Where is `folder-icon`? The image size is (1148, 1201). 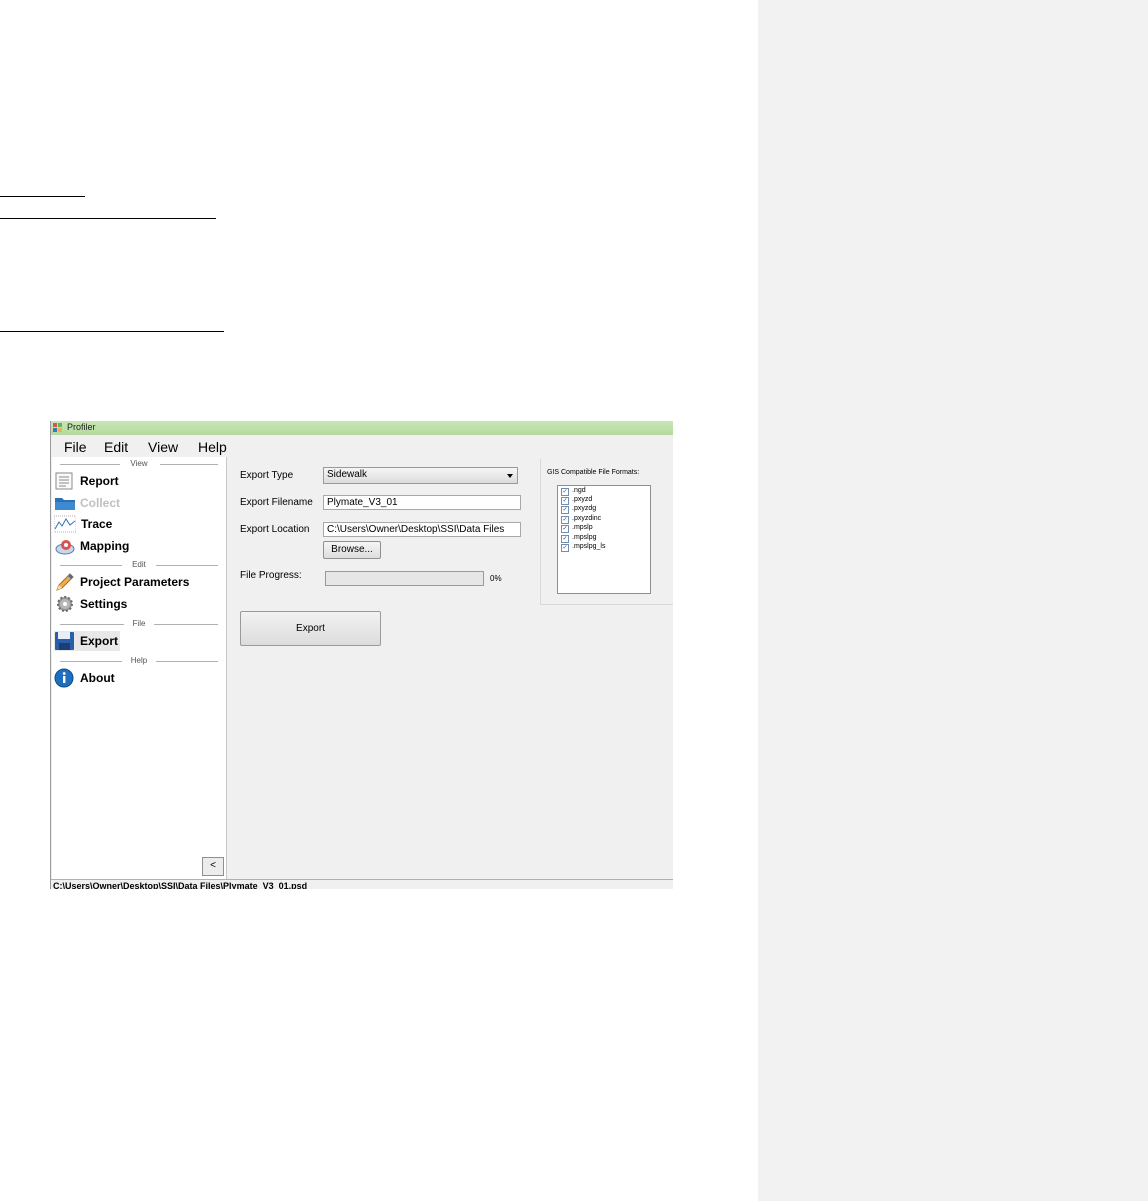
folder-icon is located at coordinates (65, 504).